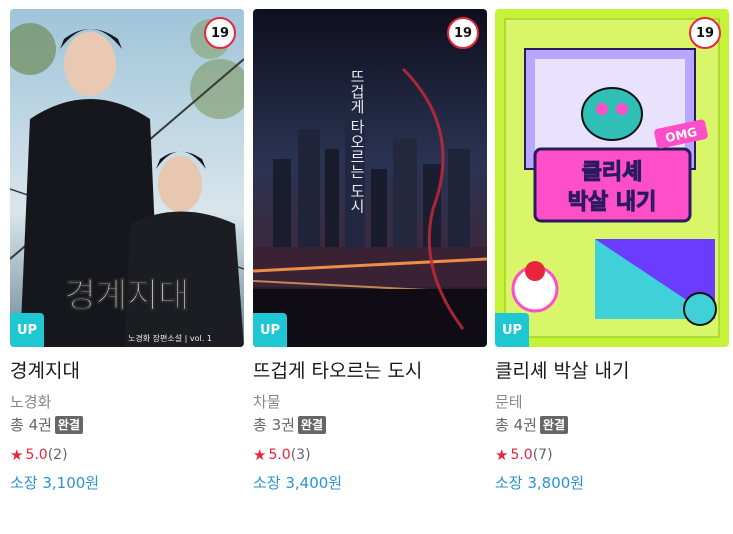  What do you see at coordinates (300, 455) in the screenshot?
I see `rating-count: (3)` at bounding box center [300, 455].